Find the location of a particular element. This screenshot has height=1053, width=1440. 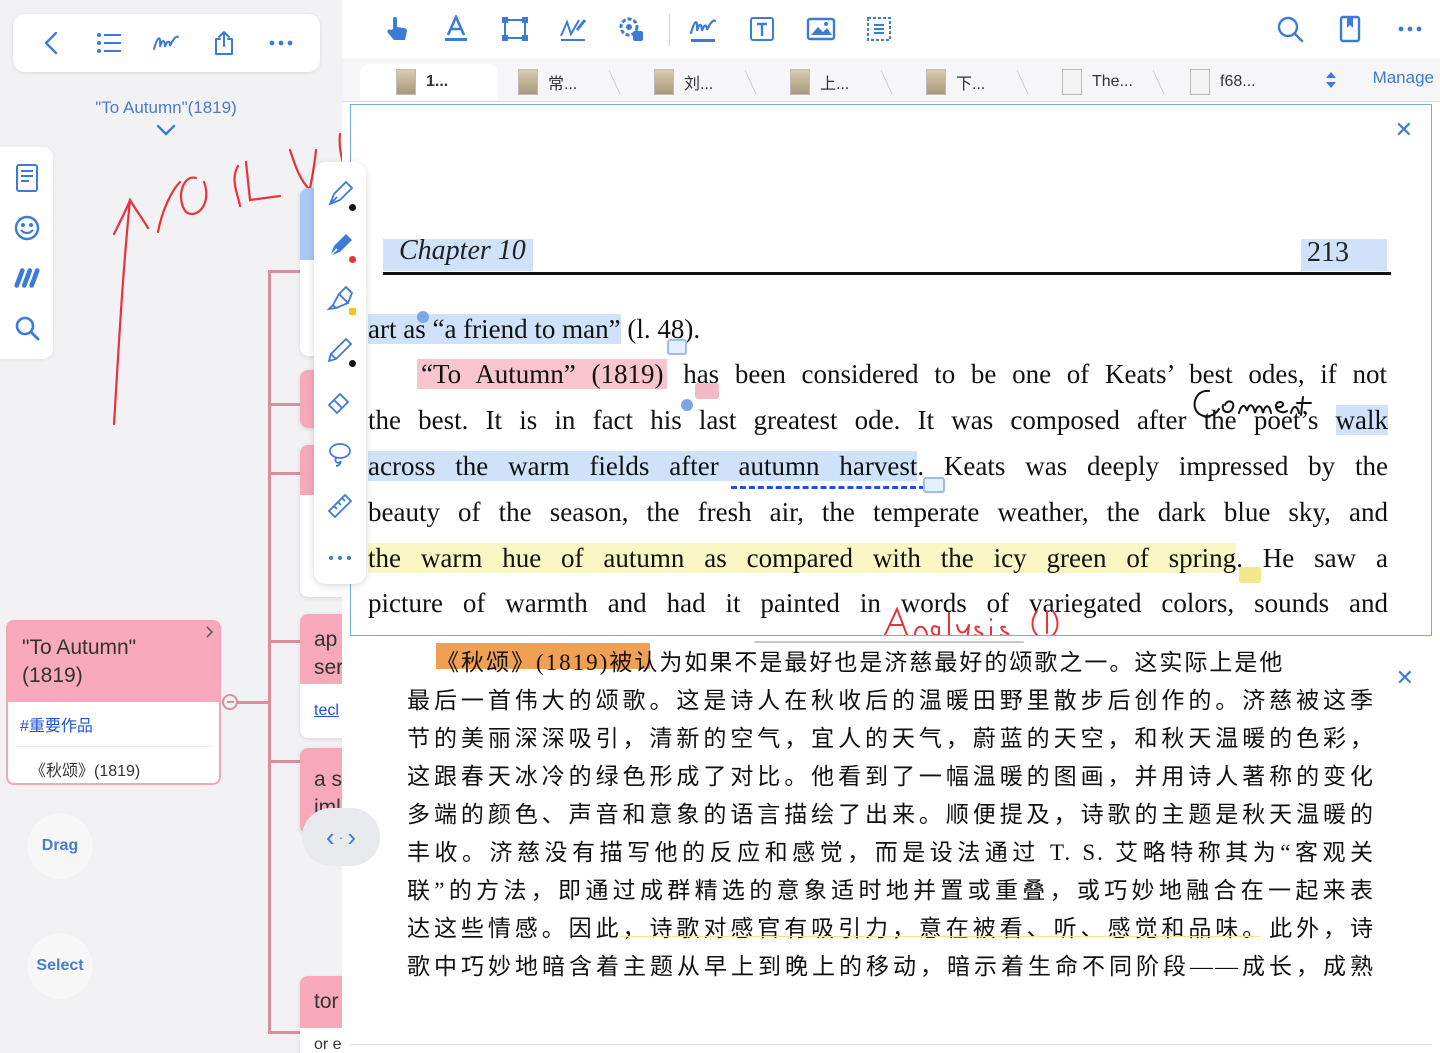

document-toolbar is located at coordinates (891, 29).